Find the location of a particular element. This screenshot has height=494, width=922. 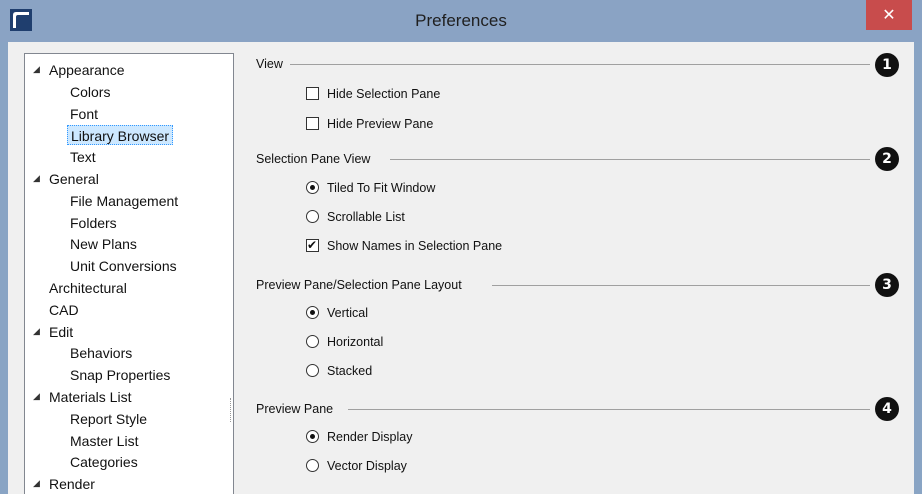

close-button: ✕ is located at coordinates (889, 15).